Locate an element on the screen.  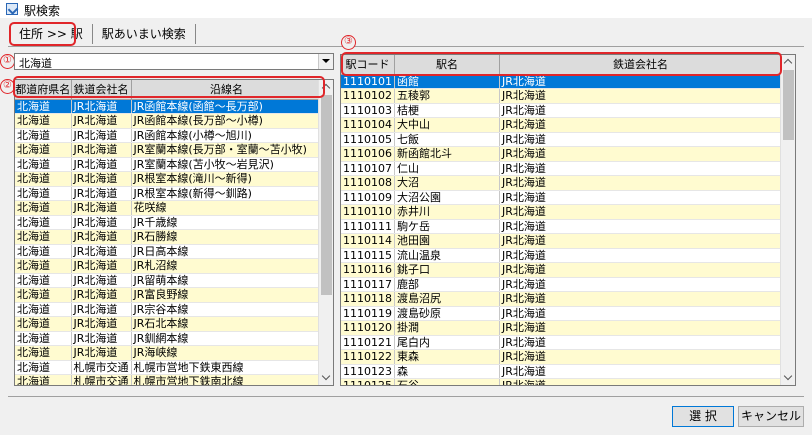
line-row: 北海道 JR北海道 JR函館本線(長万部～小樽) is located at coordinates (169, 121).